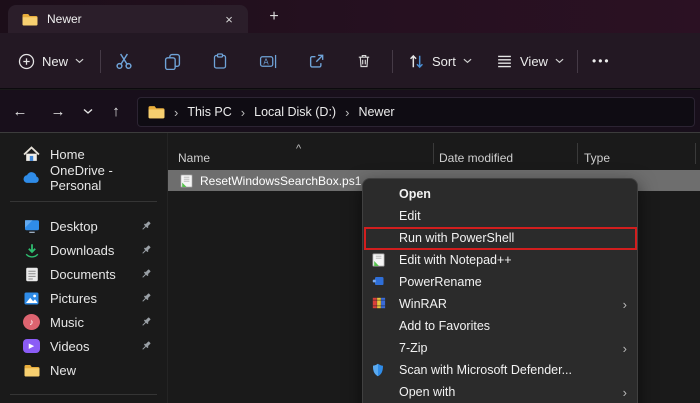 Image resolution: width=700 pixels, height=403 pixels. Describe the element at coordinates (500, 348) in the screenshot. I see `menu-item-7zip: 7-Zip ›` at that location.